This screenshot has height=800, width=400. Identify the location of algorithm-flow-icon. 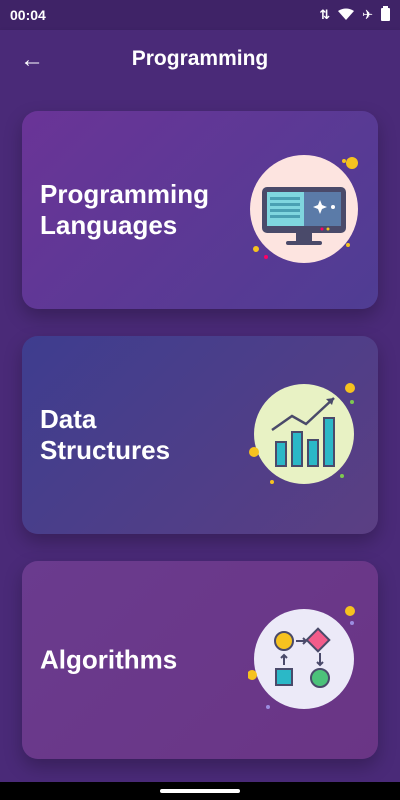
(301, 657).